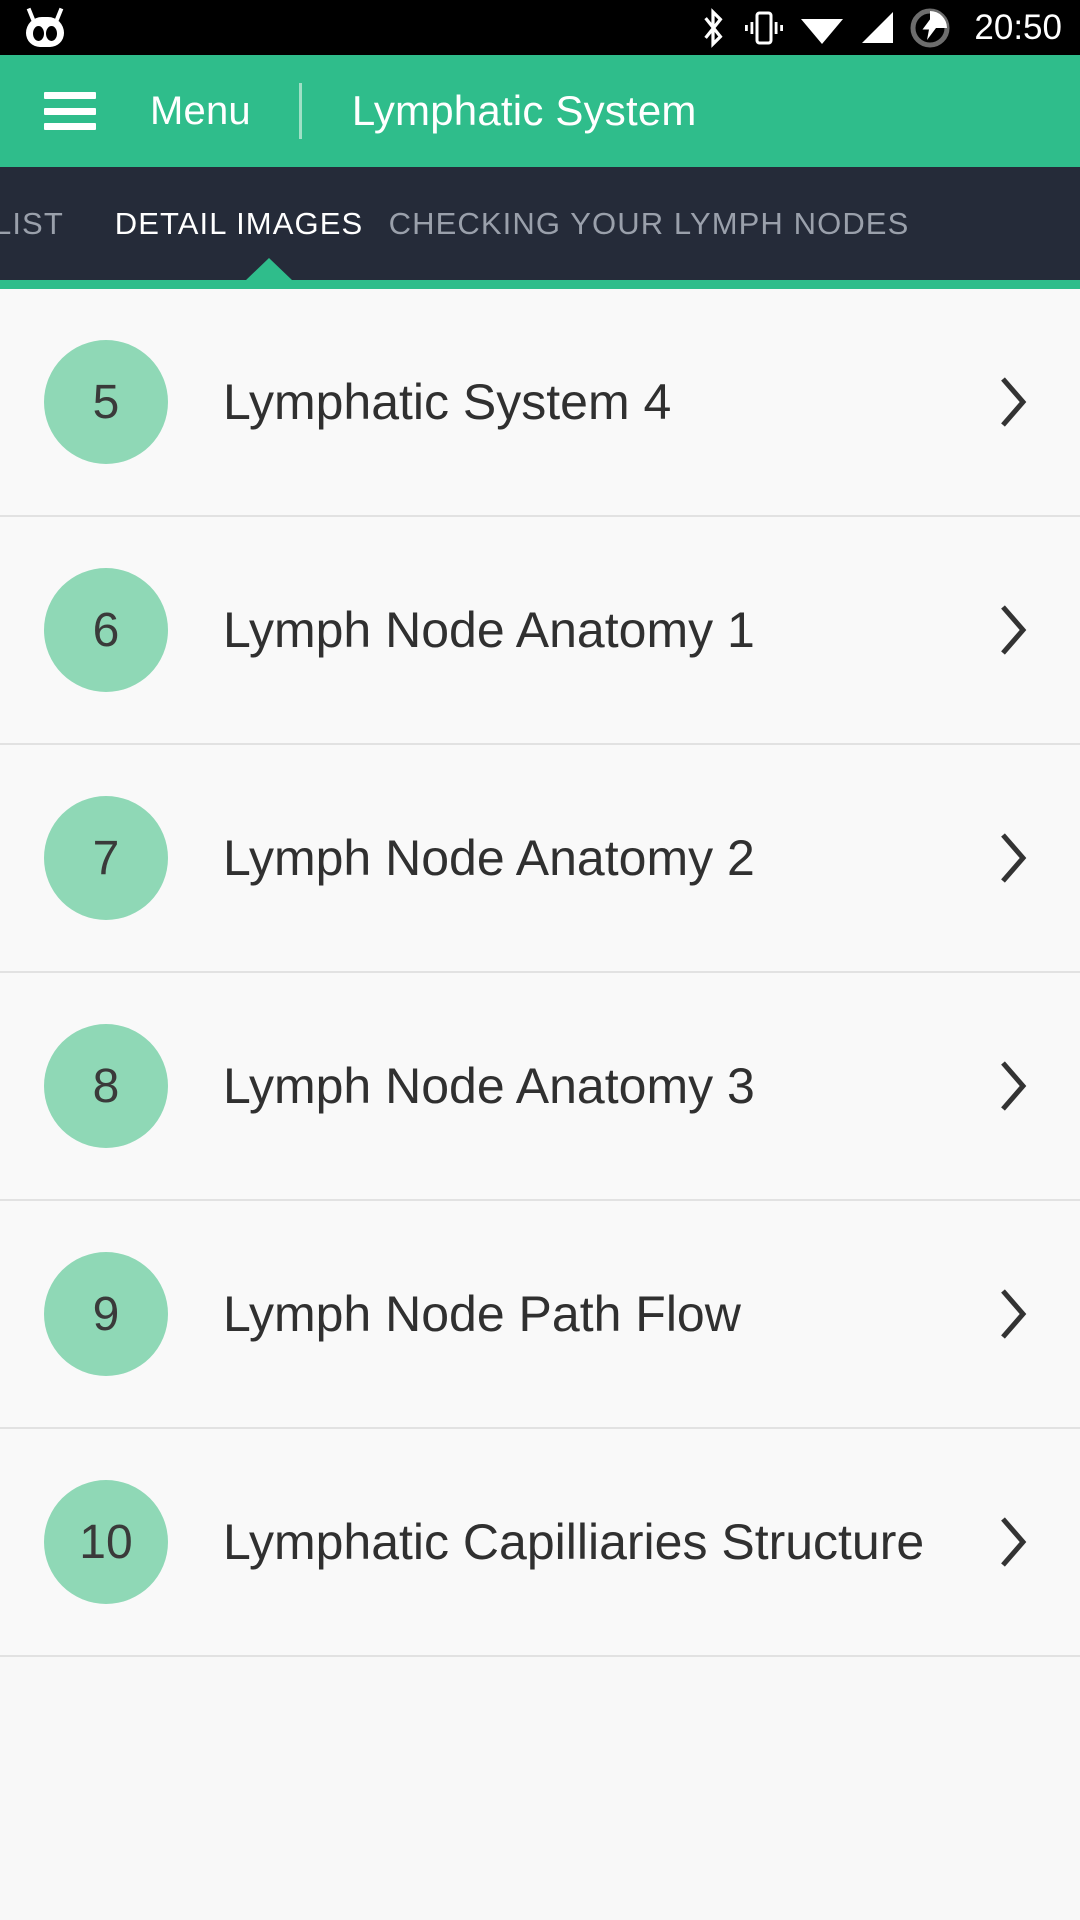 Image resolution: width=1080 pixels, height=1920 pixels. What do you see at coordinates (764, 28) in the screenshot?
I see `vibrate-icon` at bounding box center [764, 28].